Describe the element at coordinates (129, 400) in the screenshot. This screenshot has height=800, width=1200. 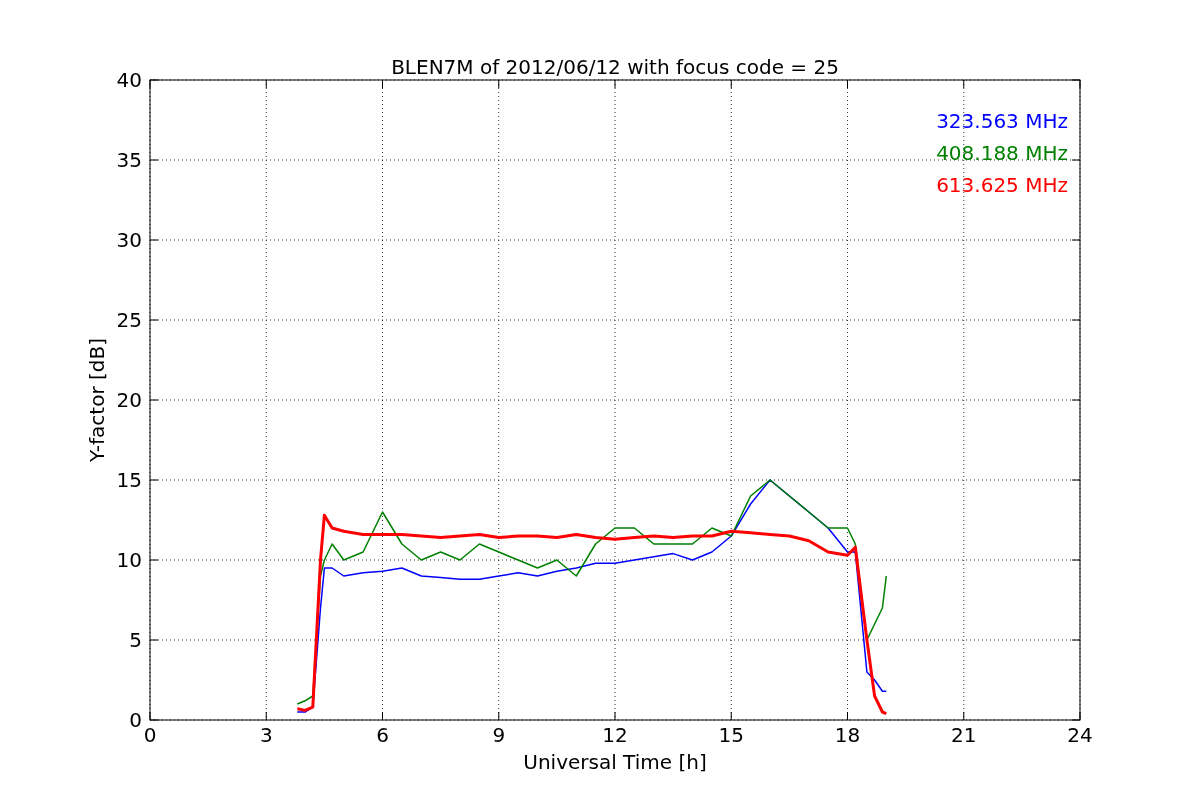
I see `y-tick-label: 20` at that location.